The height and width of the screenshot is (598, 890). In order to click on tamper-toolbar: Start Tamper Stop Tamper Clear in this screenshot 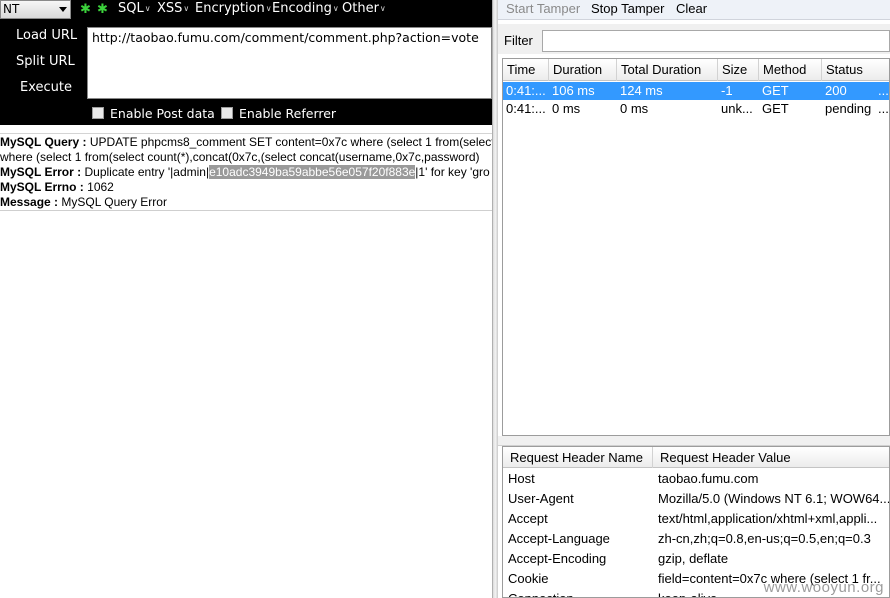, I will do `click(694, 10)`.